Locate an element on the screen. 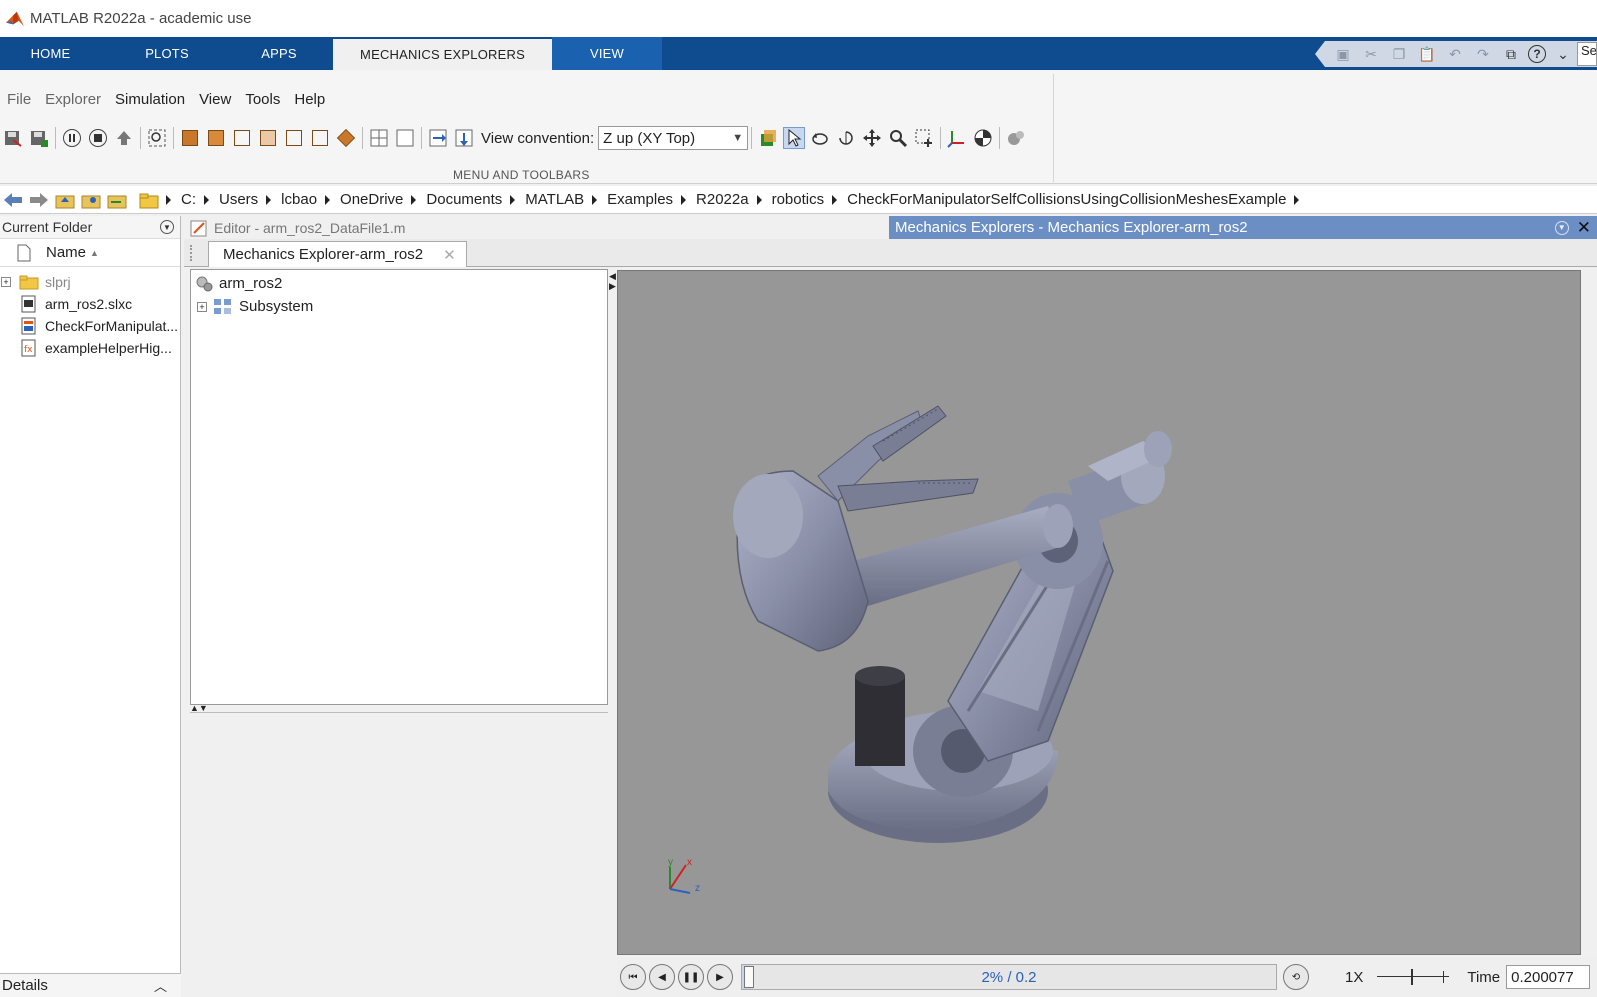 The image size is (1597, 997). time-input: 0.200077 is located at coordinates (1548, 977).